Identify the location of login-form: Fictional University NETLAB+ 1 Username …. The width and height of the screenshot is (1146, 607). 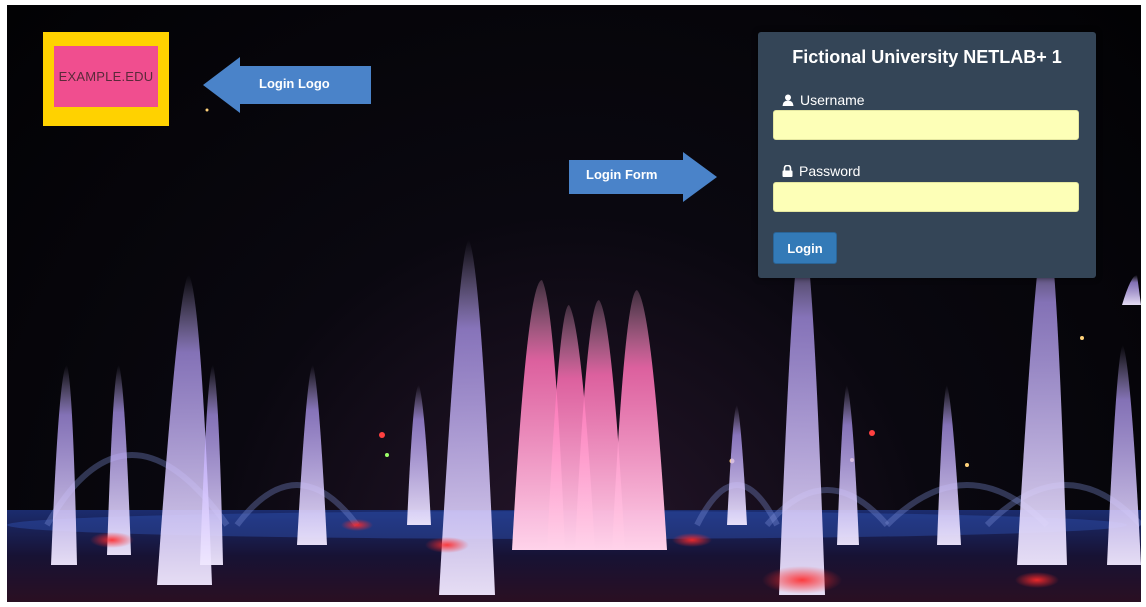
(927, 155).